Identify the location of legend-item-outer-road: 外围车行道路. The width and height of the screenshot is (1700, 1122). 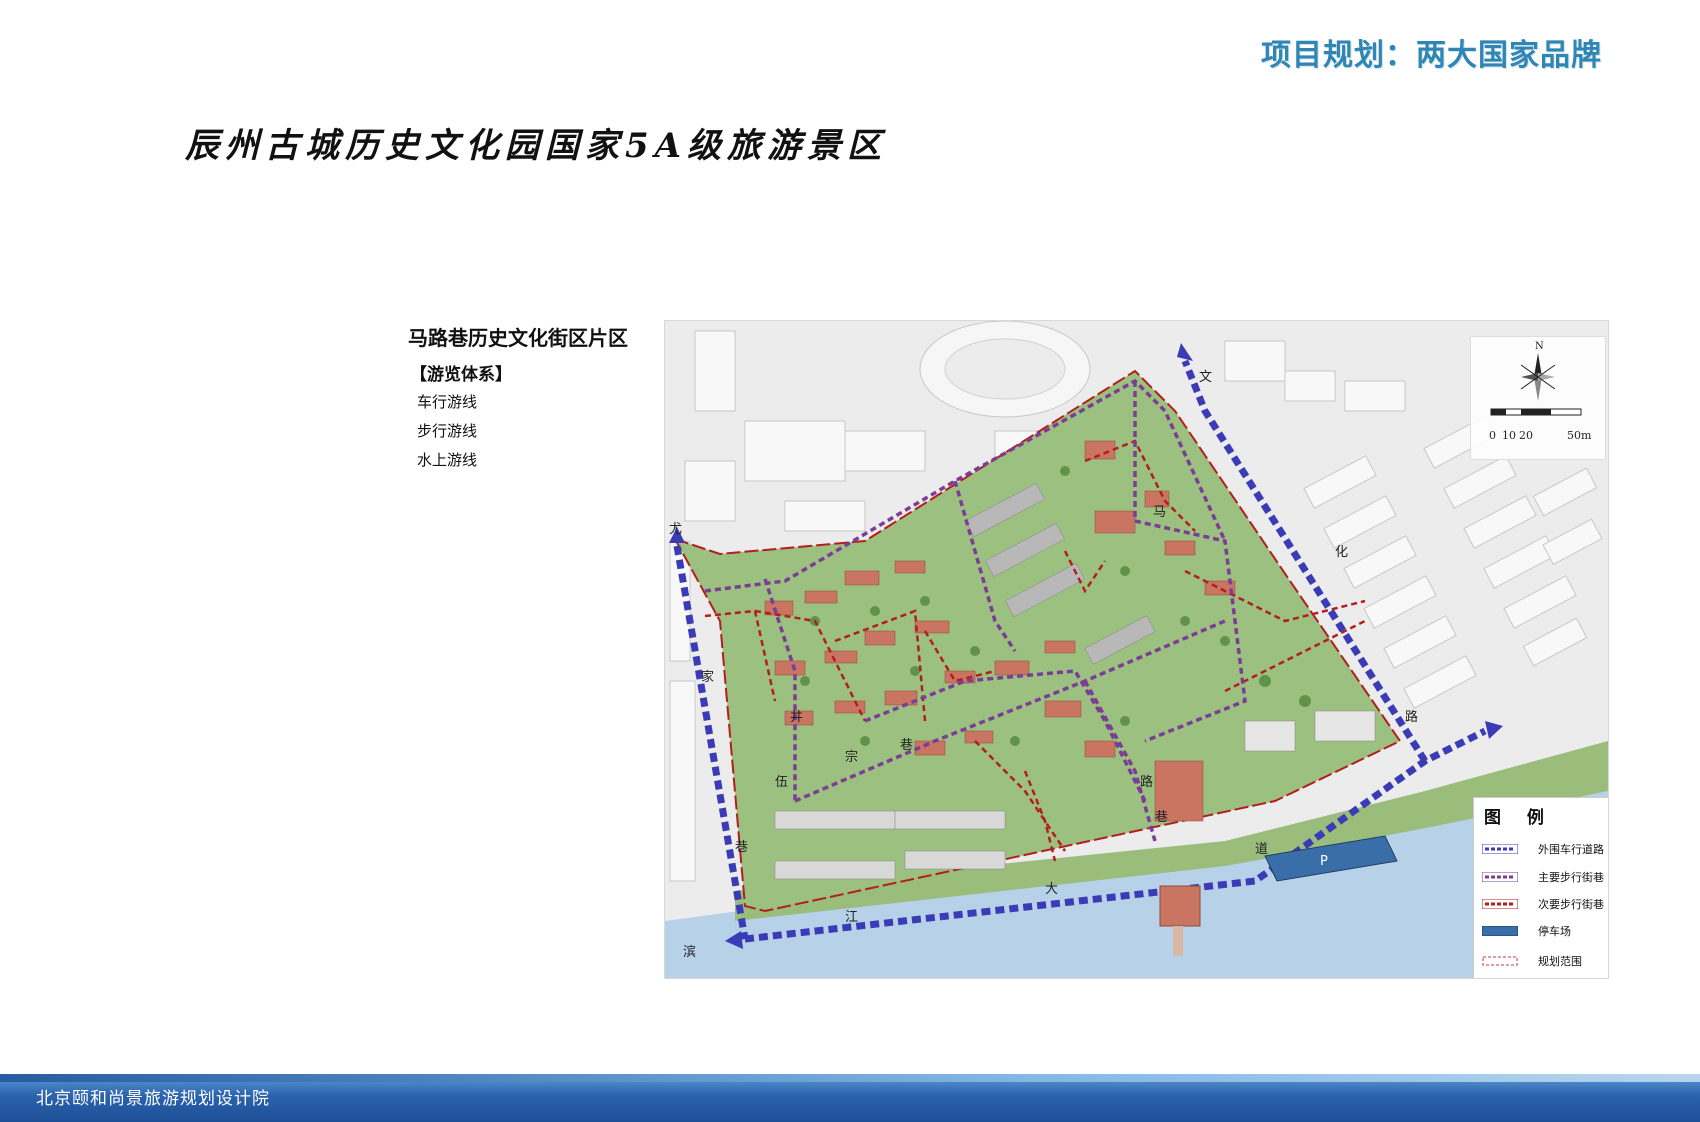
(1545, 850).